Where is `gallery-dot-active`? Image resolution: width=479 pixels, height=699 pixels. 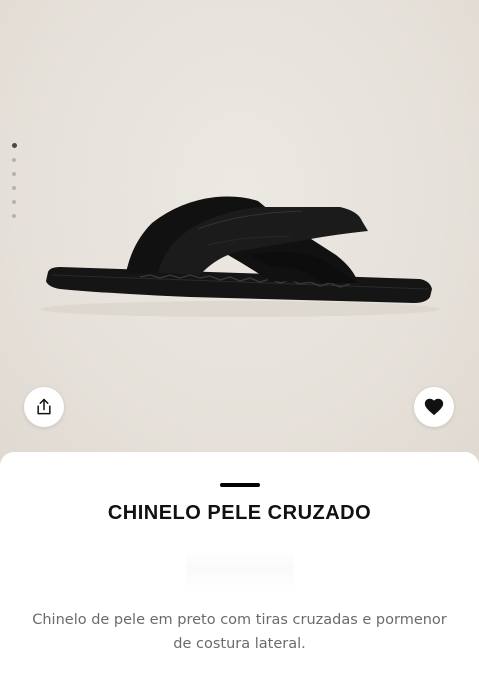
gallery-dot-active is located at coordinates (14, 145).